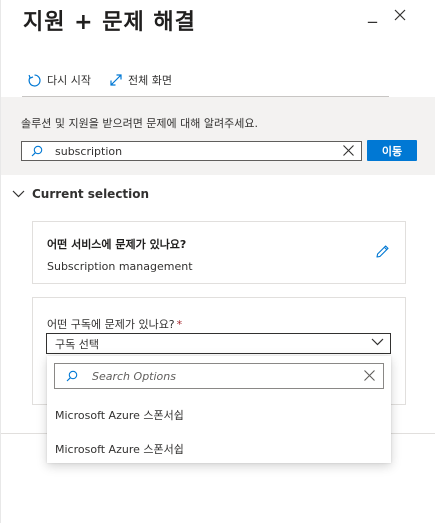 This screenshot has width=435, height=523. Describe the element at coordinates (218, 343) in the screenshot. I see `subscription-select: 구독 선택` at that location.